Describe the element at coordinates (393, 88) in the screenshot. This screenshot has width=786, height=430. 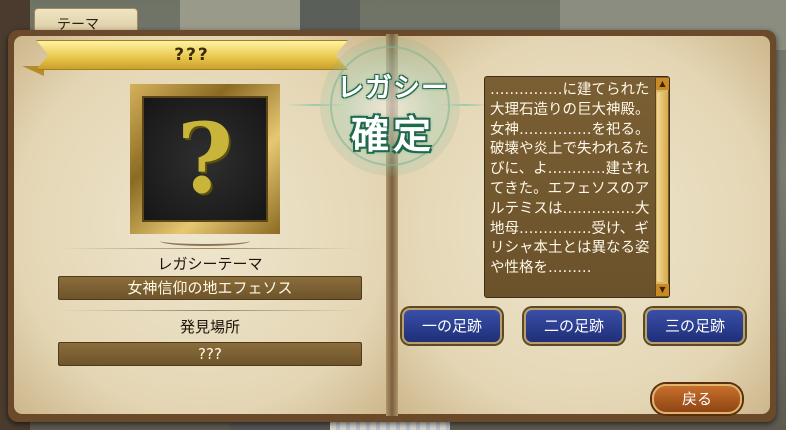
I see `stamp-text-legacy: レガシー` at that location.